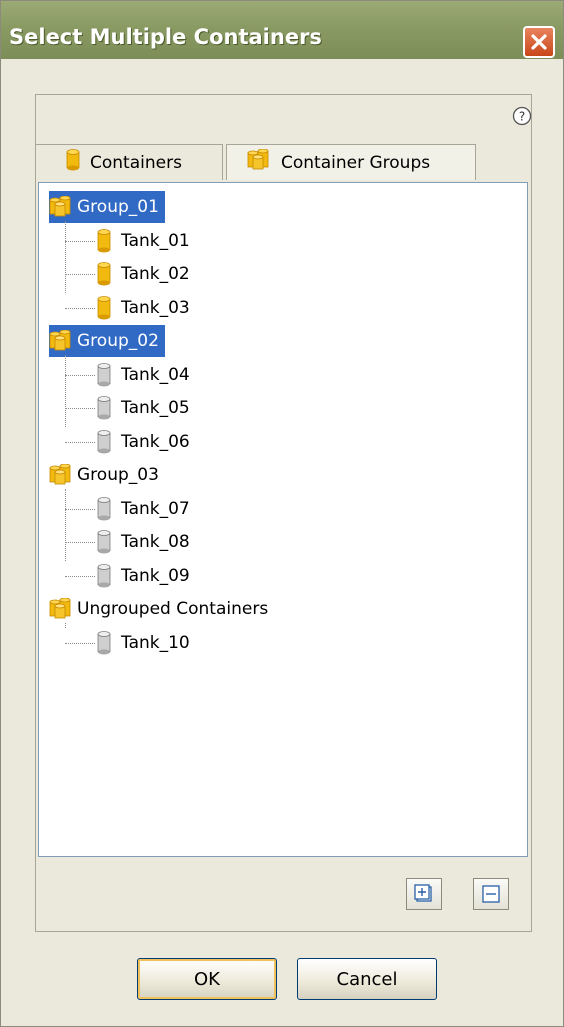 This screenshot has width=564, height=1027. Describe the element at coordinates (155, 575) in the screenshot. I see `tree-item-label: Tank_09` at that location.